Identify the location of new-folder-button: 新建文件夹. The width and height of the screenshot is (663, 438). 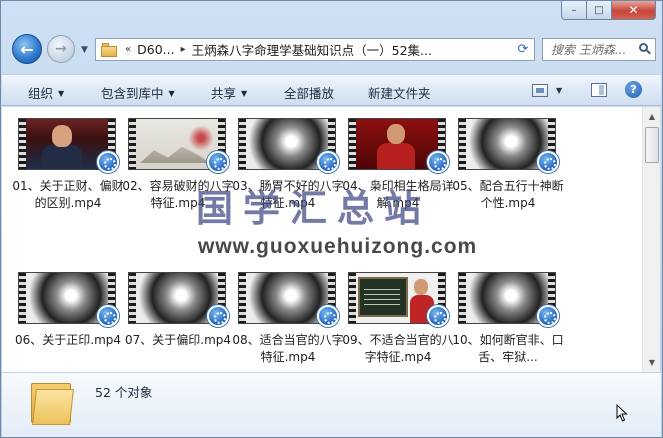
(399, 92).